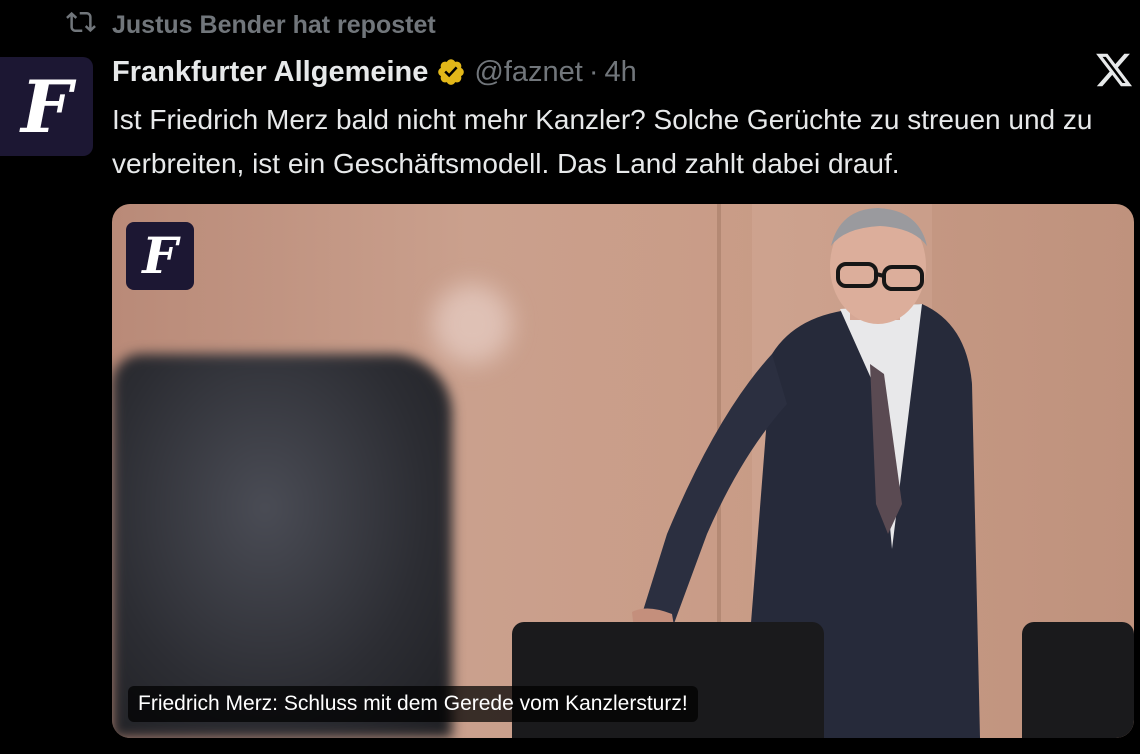  Describe the element at coordinates (451, 72) in the screenshot. I see `verified-badge-icon` at that location.